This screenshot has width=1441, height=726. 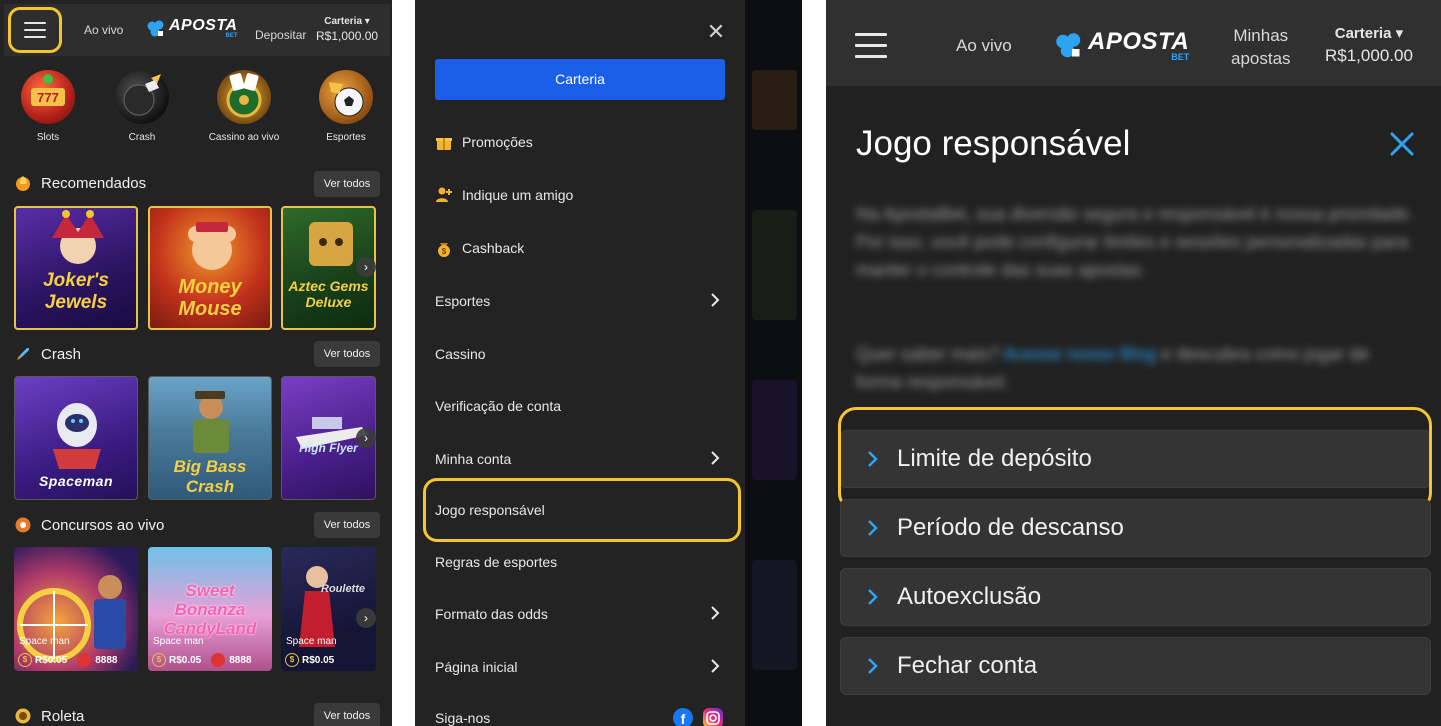 What do you see at coordinates (580, 142) in the screenshot?
I see `menu-item-promotions: Promoções` at bounding box center [580, 142].